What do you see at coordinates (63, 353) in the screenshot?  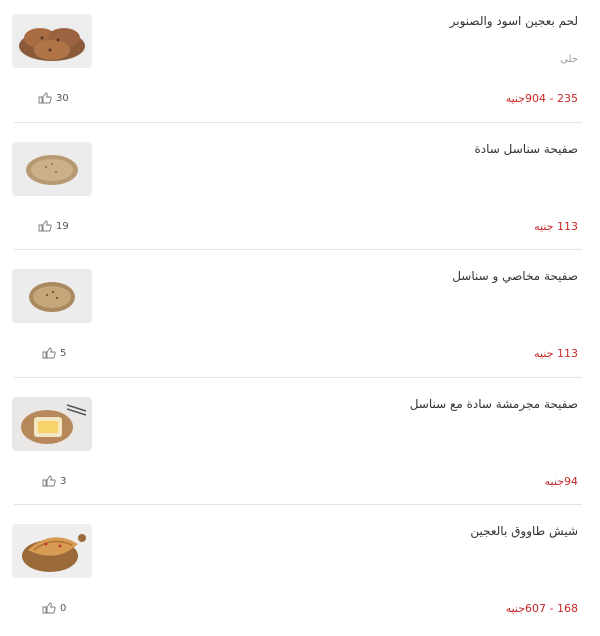 I see `likes-count: 5` at bounding box center [63, 353].